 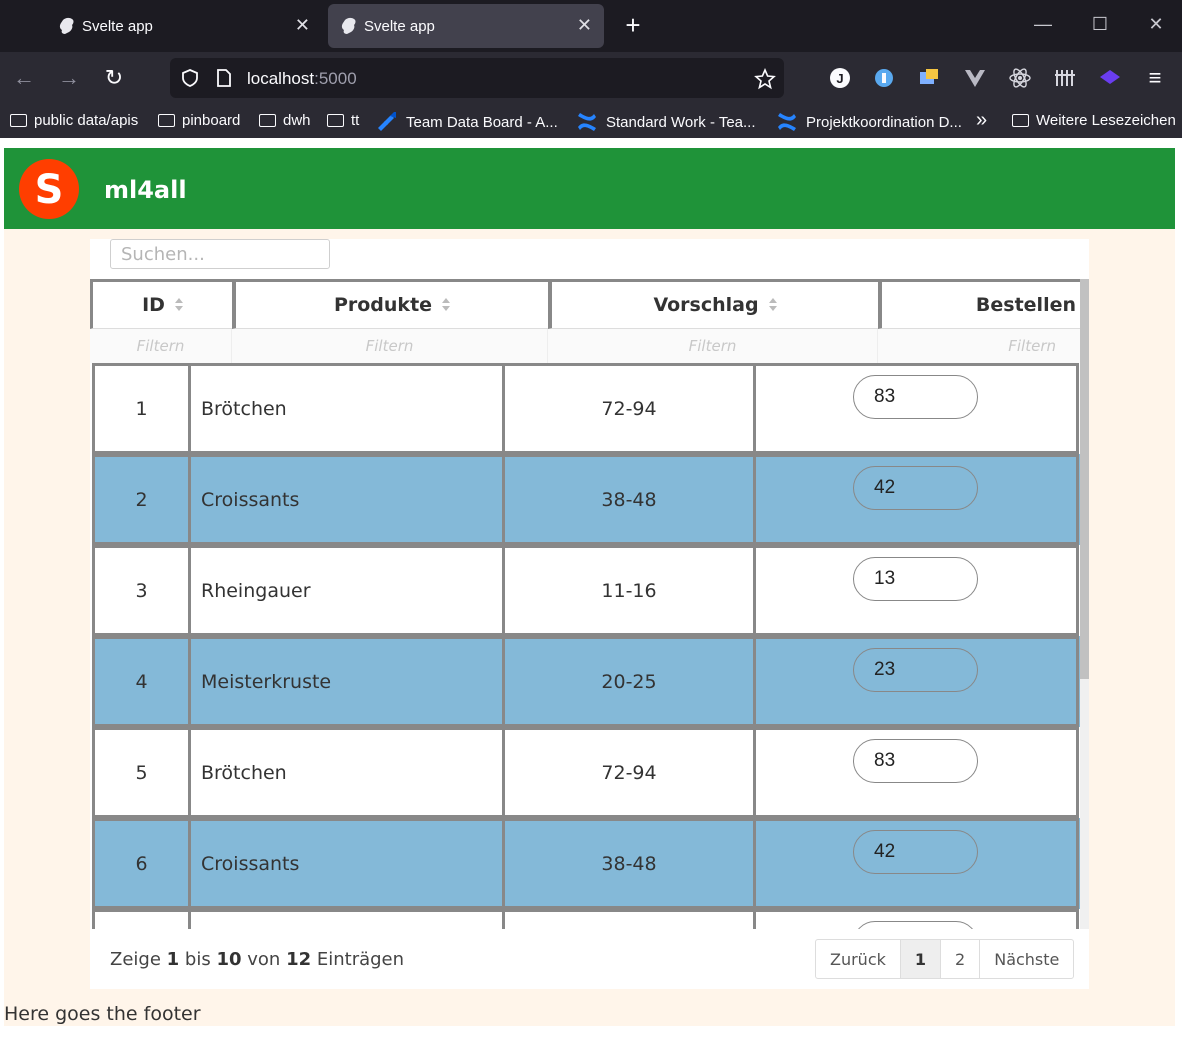 I want to click on cell-suggestion: 72-94, so click(x=627, y=408).